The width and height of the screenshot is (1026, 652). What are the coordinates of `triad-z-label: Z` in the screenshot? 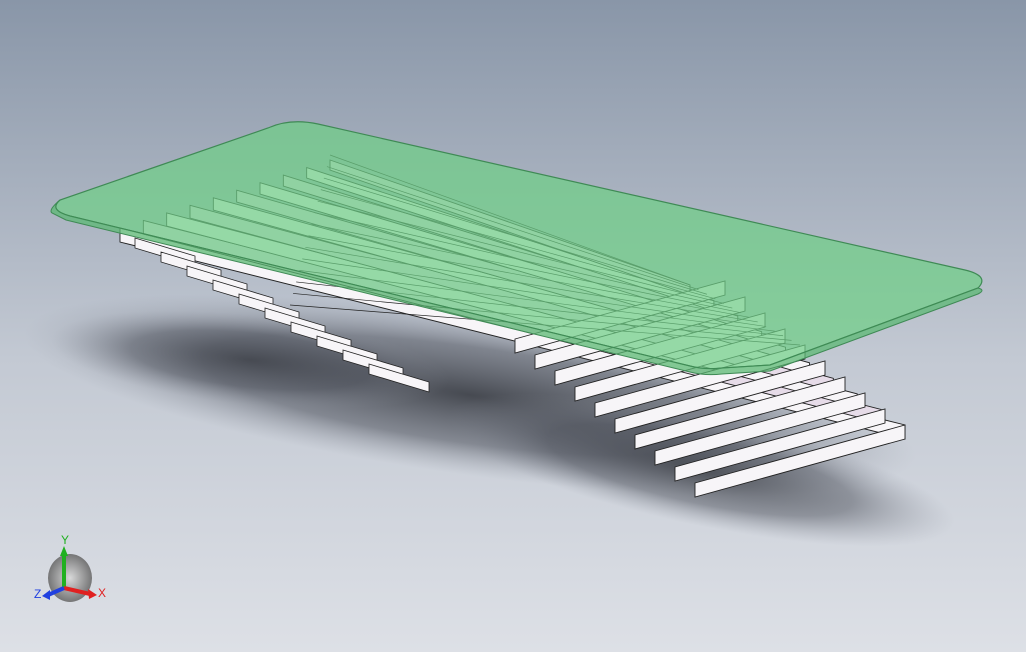 It's located at (37, 594).